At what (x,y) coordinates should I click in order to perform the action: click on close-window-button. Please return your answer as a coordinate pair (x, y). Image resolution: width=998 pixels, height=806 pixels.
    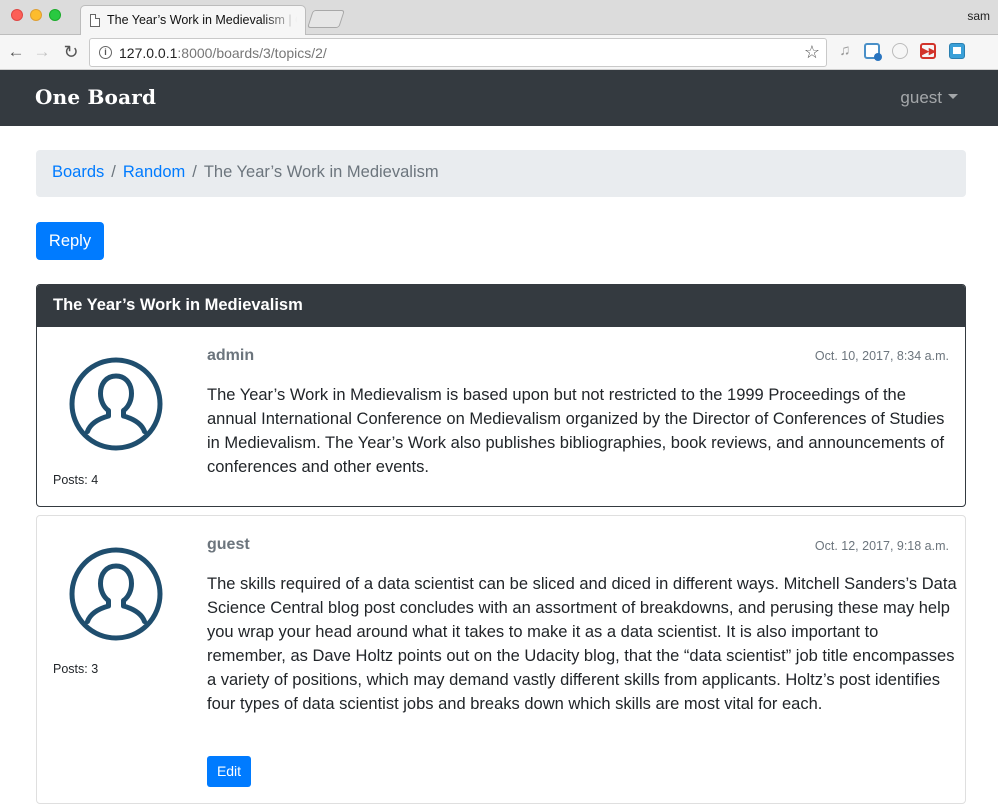
    Looking at the image, I should click on (17, 15).